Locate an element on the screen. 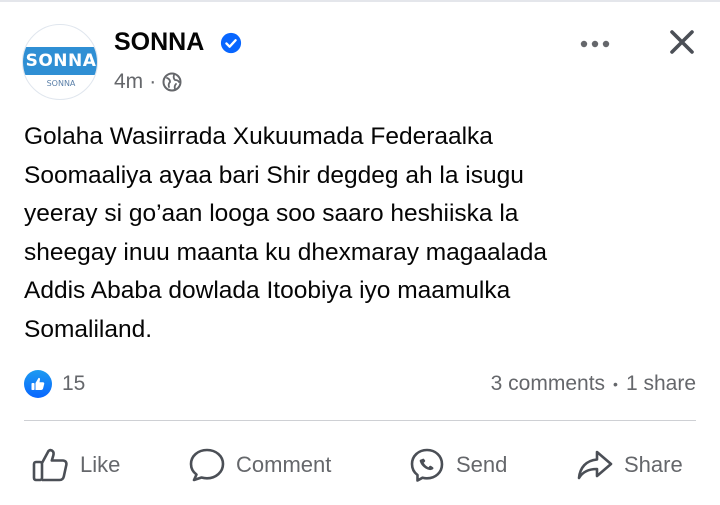 This screenshot has height=505, width=720. globe-icon is located at coordinates (172, 82).